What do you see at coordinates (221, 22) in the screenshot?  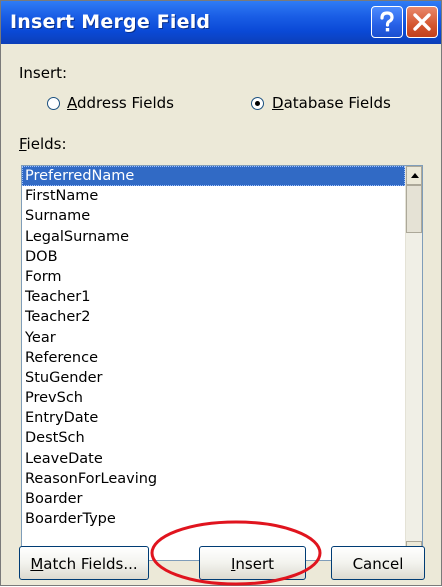 I see `title-bar: Insert Merge Field` at bounding box center [221, 22].